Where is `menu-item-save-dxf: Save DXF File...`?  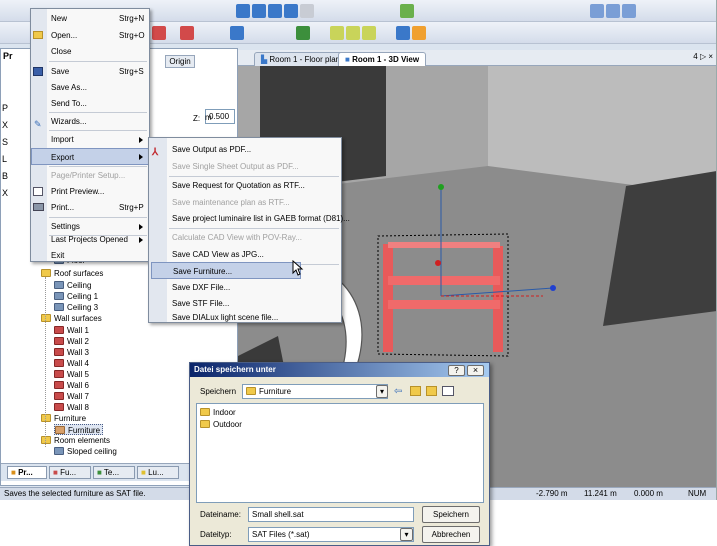
menu-item-save-dxf: Save DXF File... is located at coordinates (245, 287).